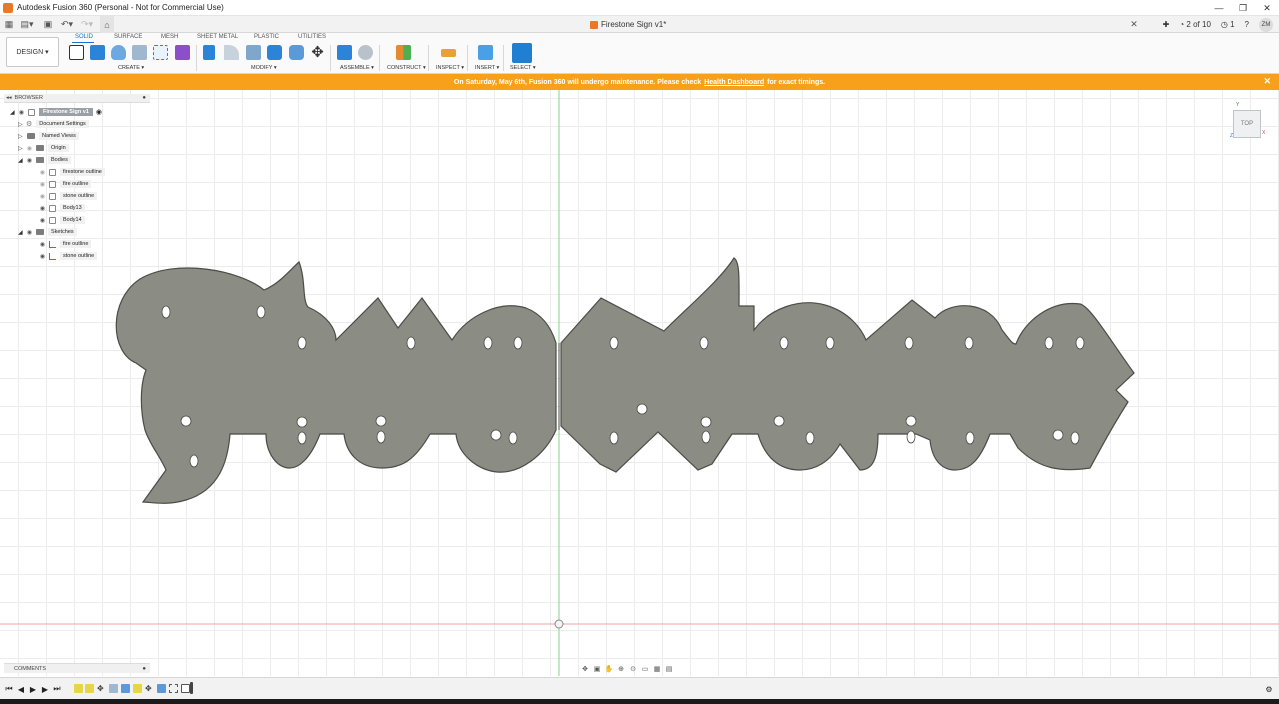 The height and width of the screenshot is (704, 1279). Describe the element at coordinates (253, 52) in the screenshot. I see `chamfer-icon` at that location.